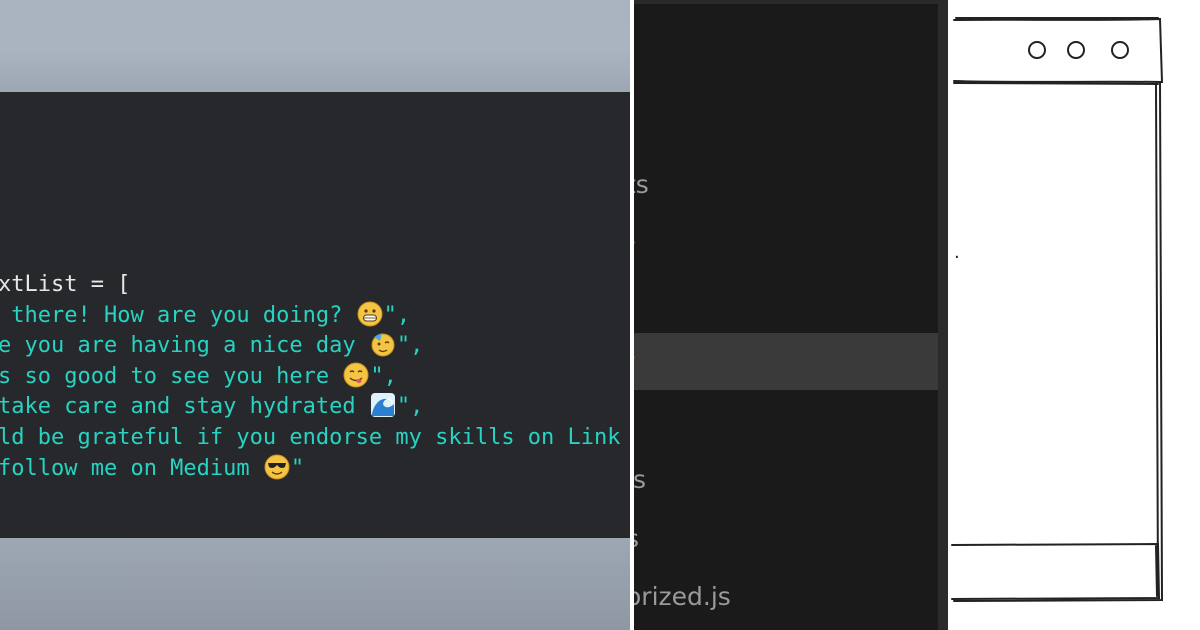 The height and width of the screenshot is (630, 1200). I want to click on grin-emoji-icon, so click(370, 314).